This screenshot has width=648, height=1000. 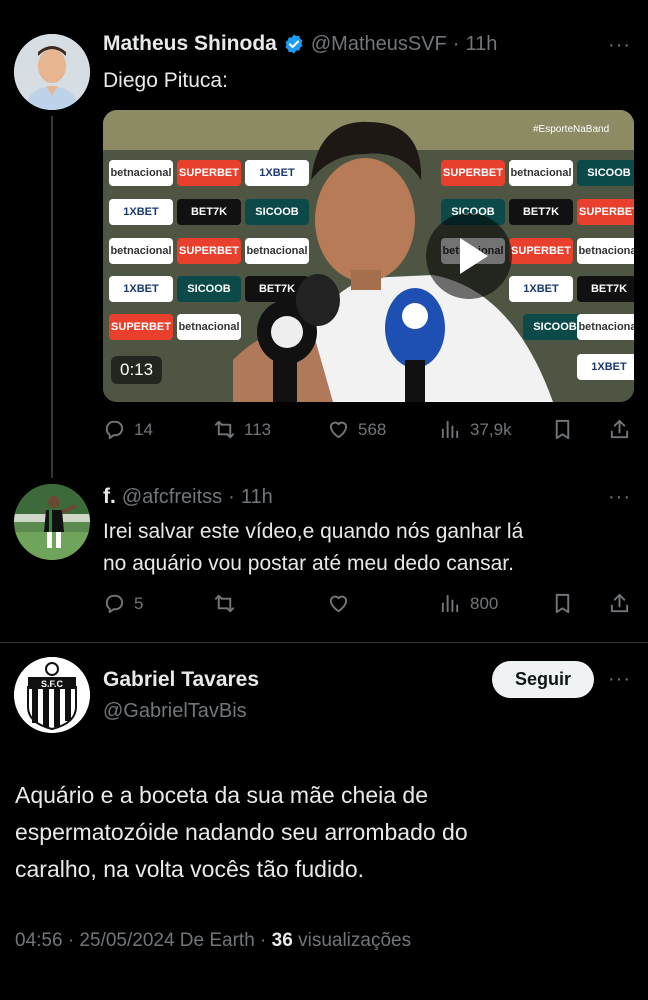 What do you see at coordinates (242, 429) in the screenshot?
I see `repost-button: 113` at bounding box center [242, 429].